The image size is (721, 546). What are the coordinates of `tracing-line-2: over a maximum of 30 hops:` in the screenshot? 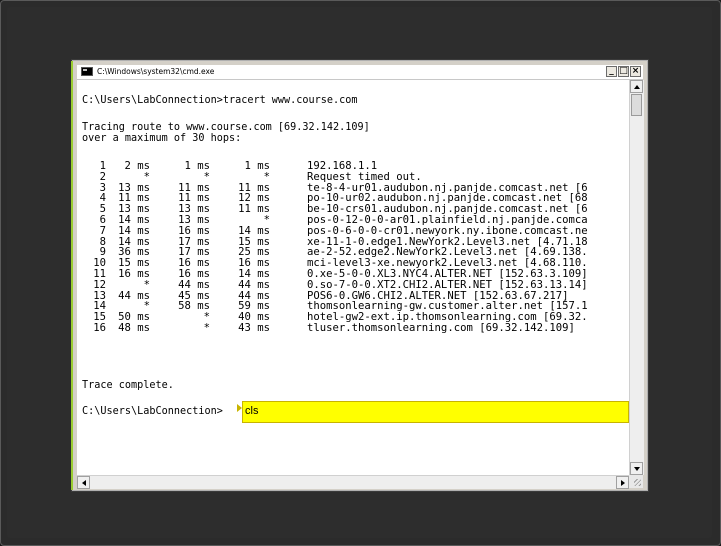 It's located at (162, 138).